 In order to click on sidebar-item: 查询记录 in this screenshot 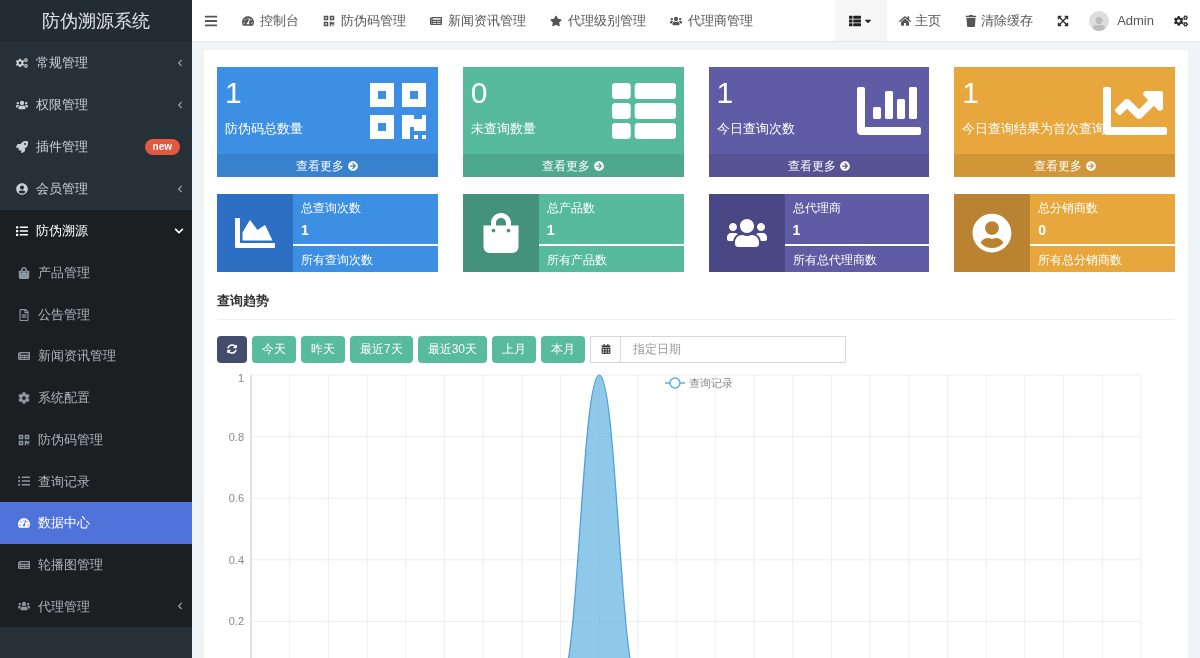, I will do `click(96, 481)`.